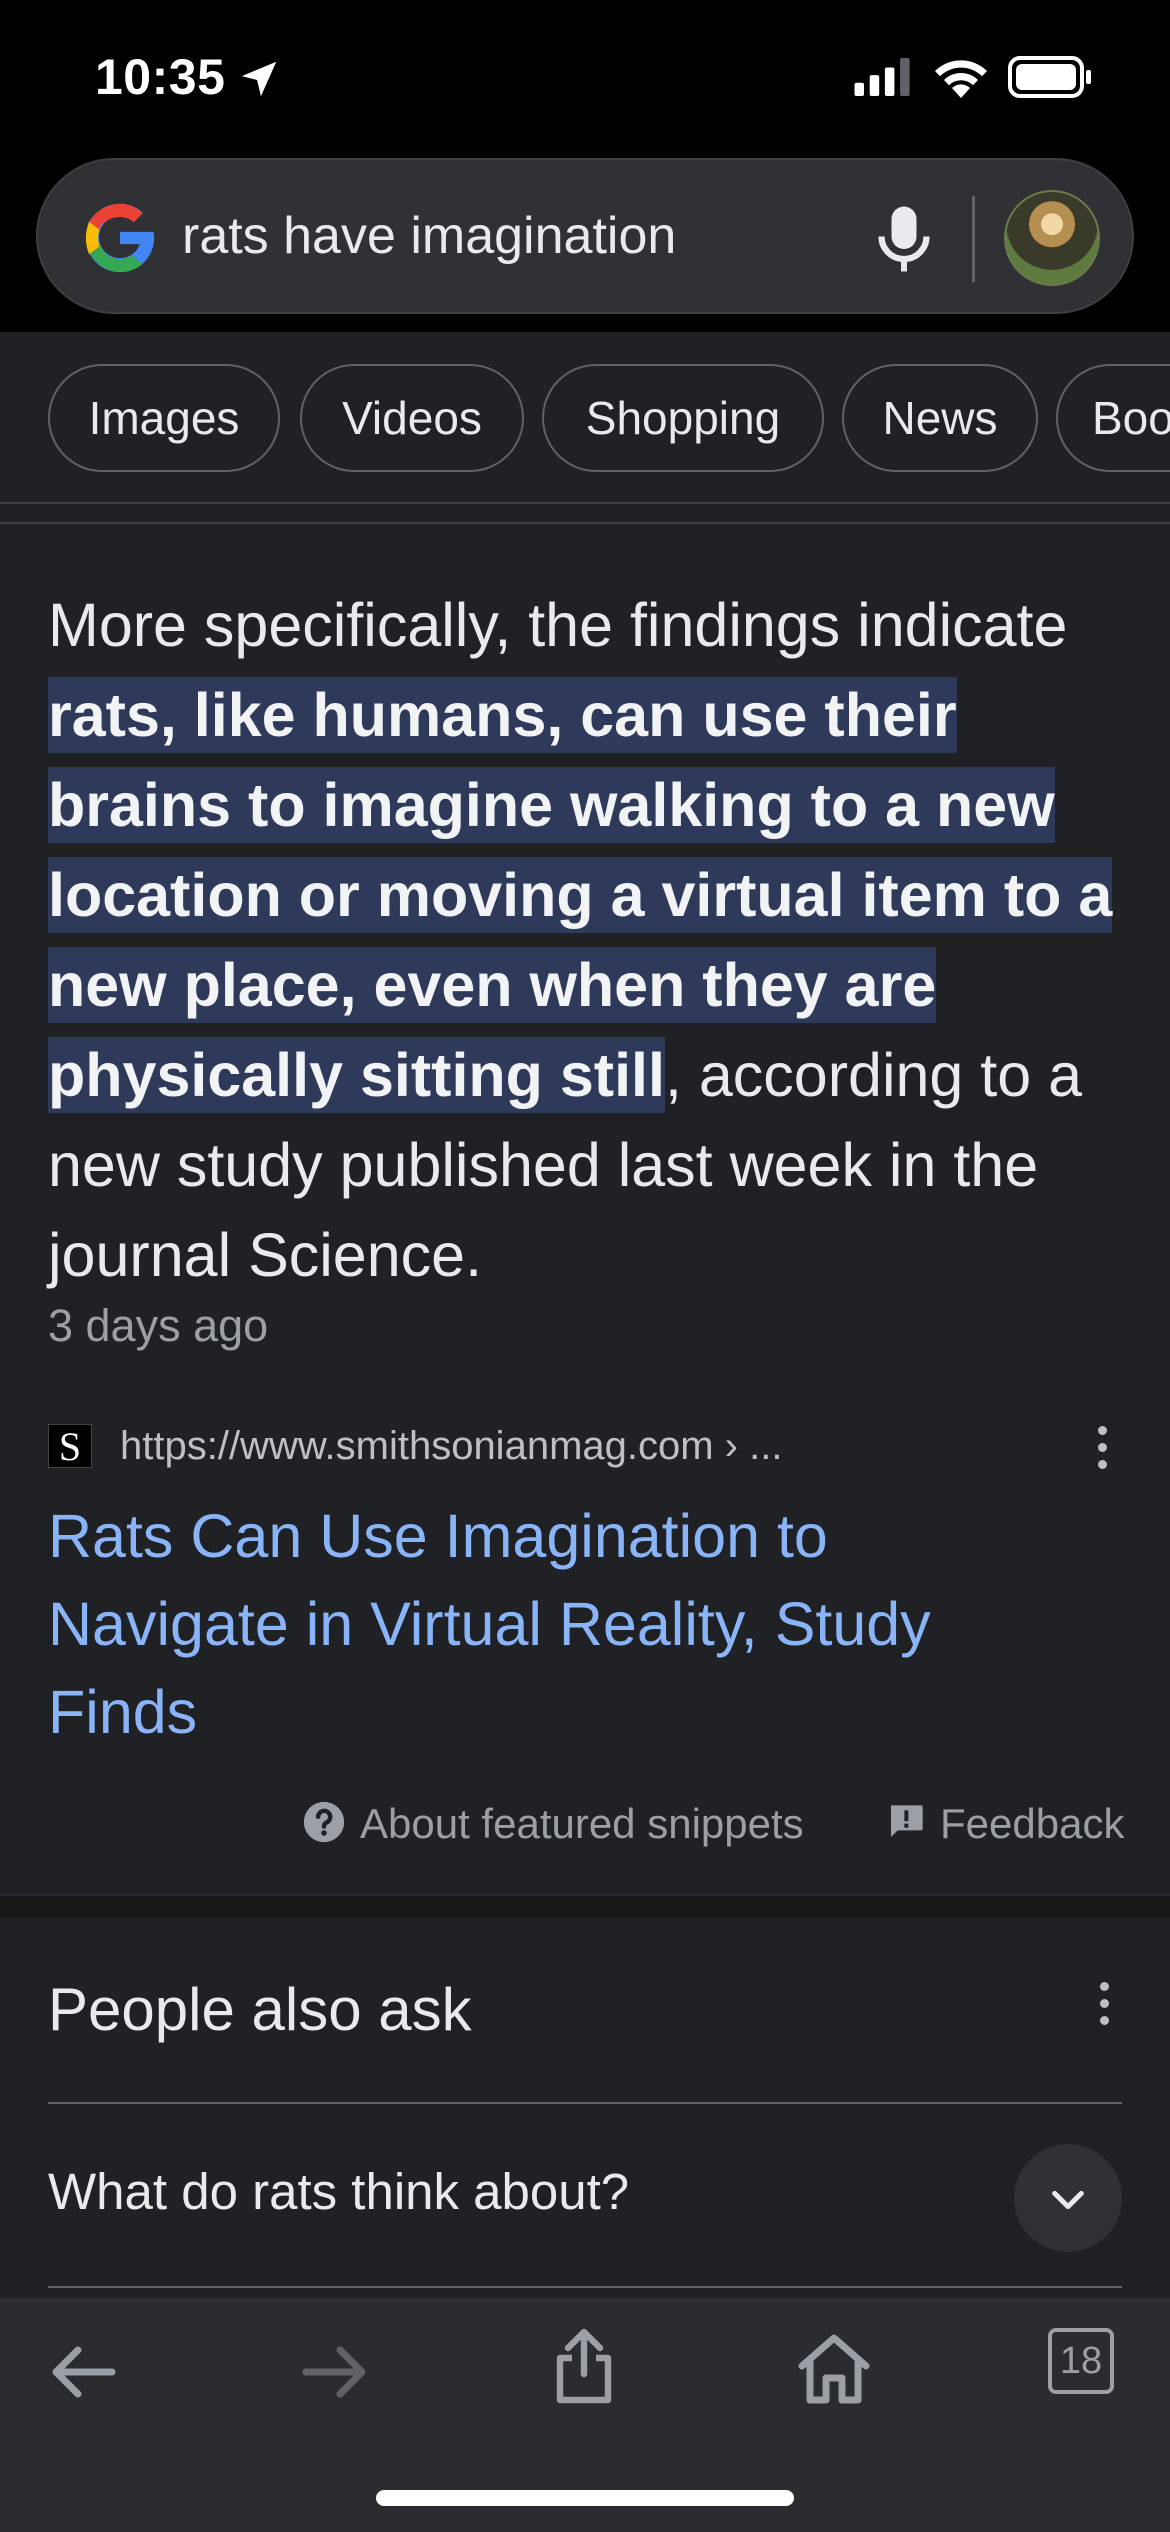 The height and width of the screenshot is (2532, 1170). I want to click on search-bar-divider, so click(973, 239).